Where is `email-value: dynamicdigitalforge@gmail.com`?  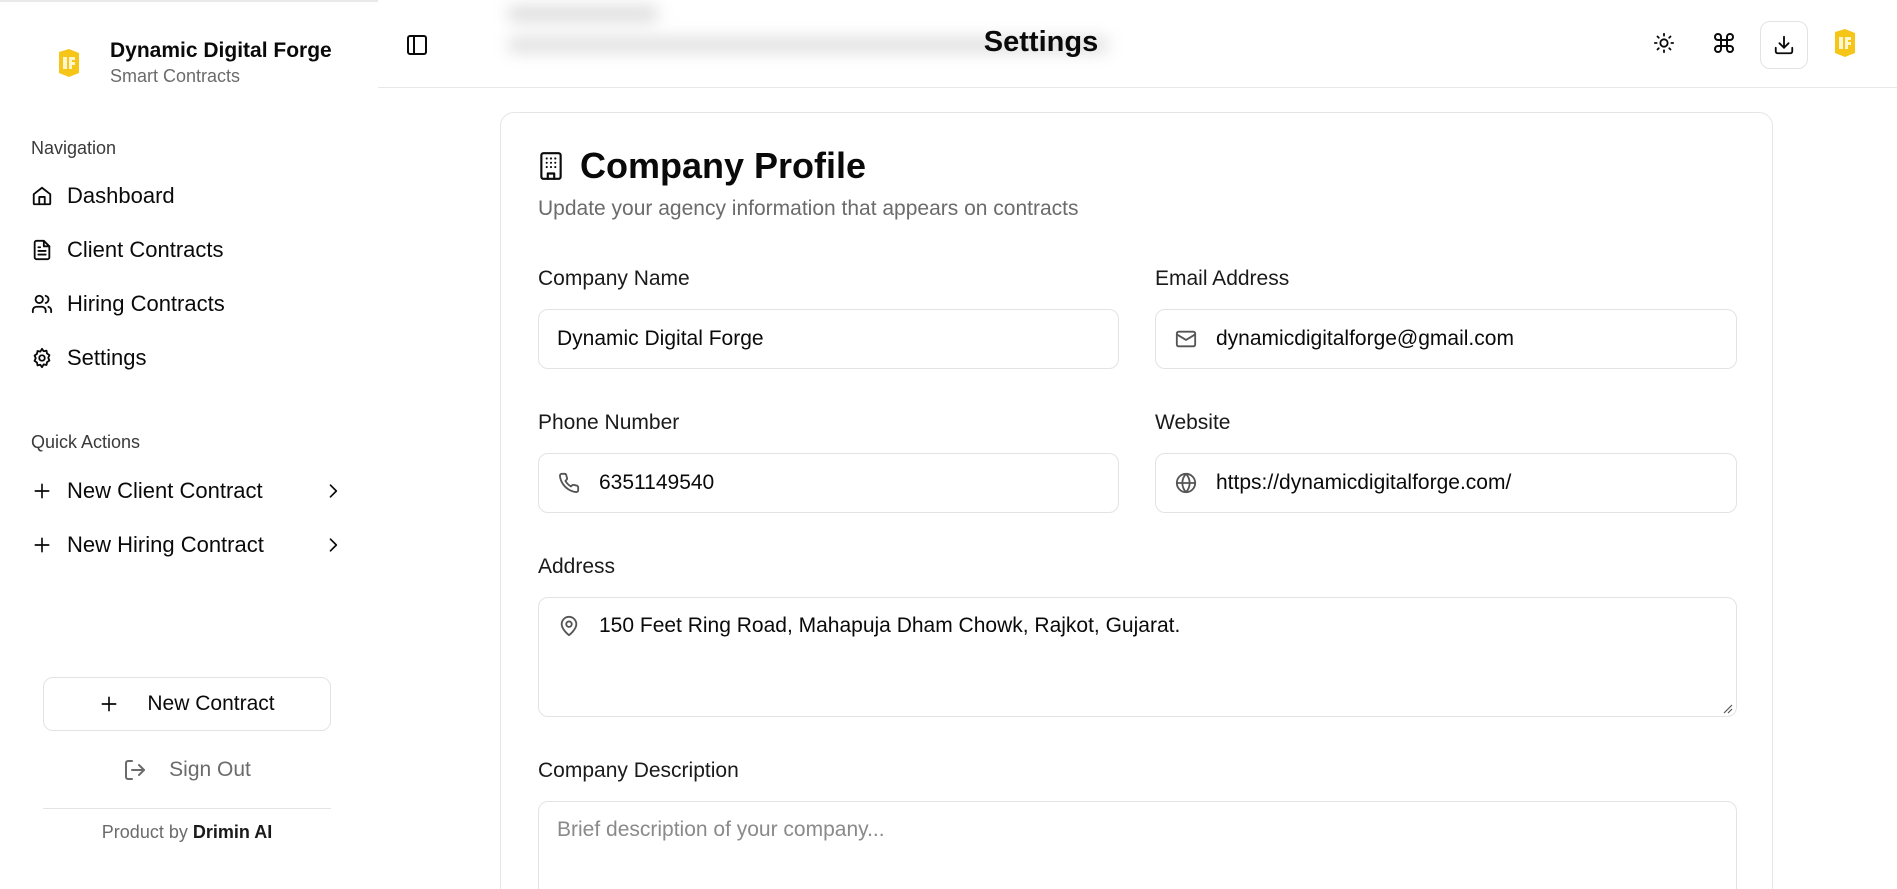
email-value: dynamicdigitalforge@gmail.com is located at coordinates (1365, 338).